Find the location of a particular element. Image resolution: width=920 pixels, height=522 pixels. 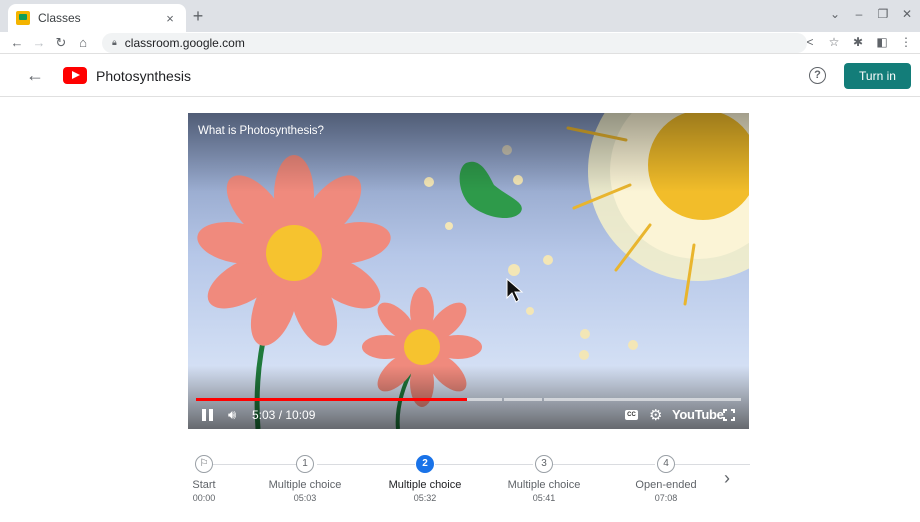

pause-icon is located at coordinates (208, 415).